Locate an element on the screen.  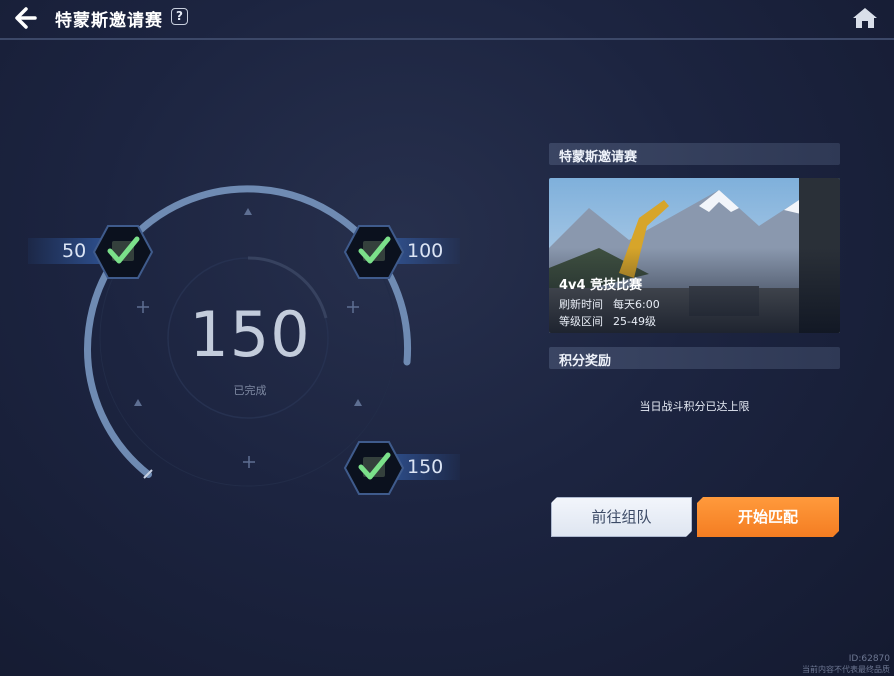
refresh-time-value: 每天6:00 is located at coordinates (636, 304).